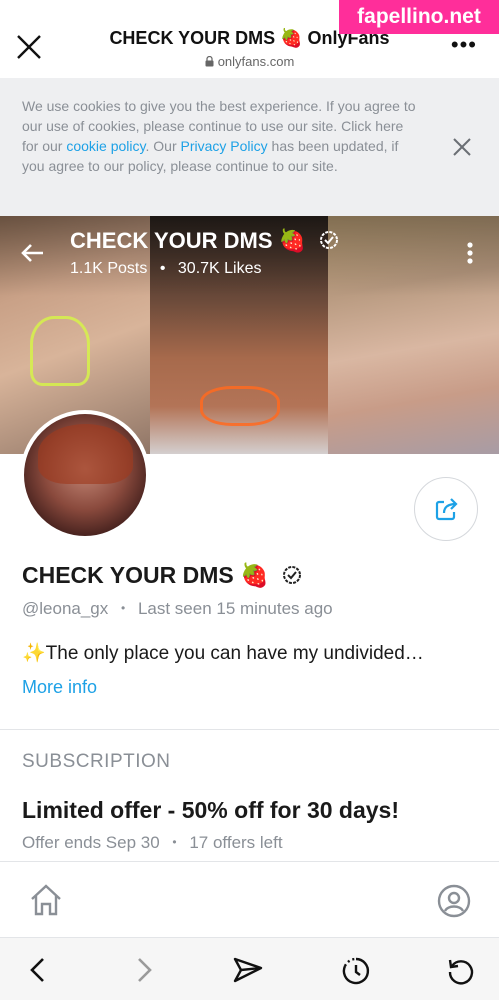 The height and width of the screenshot is (1000, 499). I want to click on app-bottom-nav, so click(249, 899).